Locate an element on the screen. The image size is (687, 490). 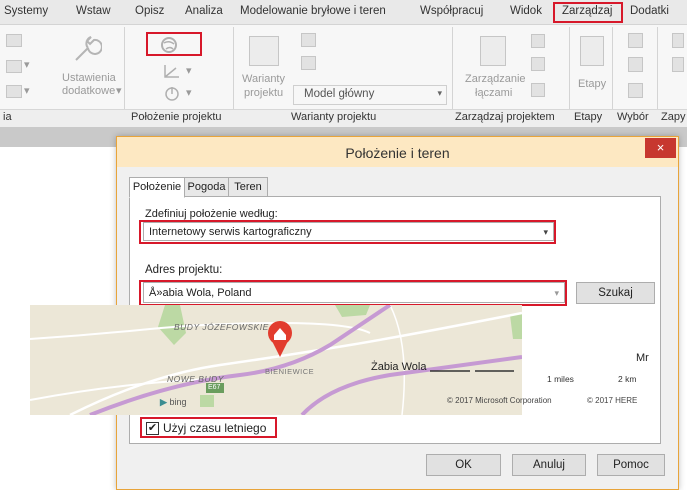
highlight-dst-checkbox is located at coordinates (208, 427).